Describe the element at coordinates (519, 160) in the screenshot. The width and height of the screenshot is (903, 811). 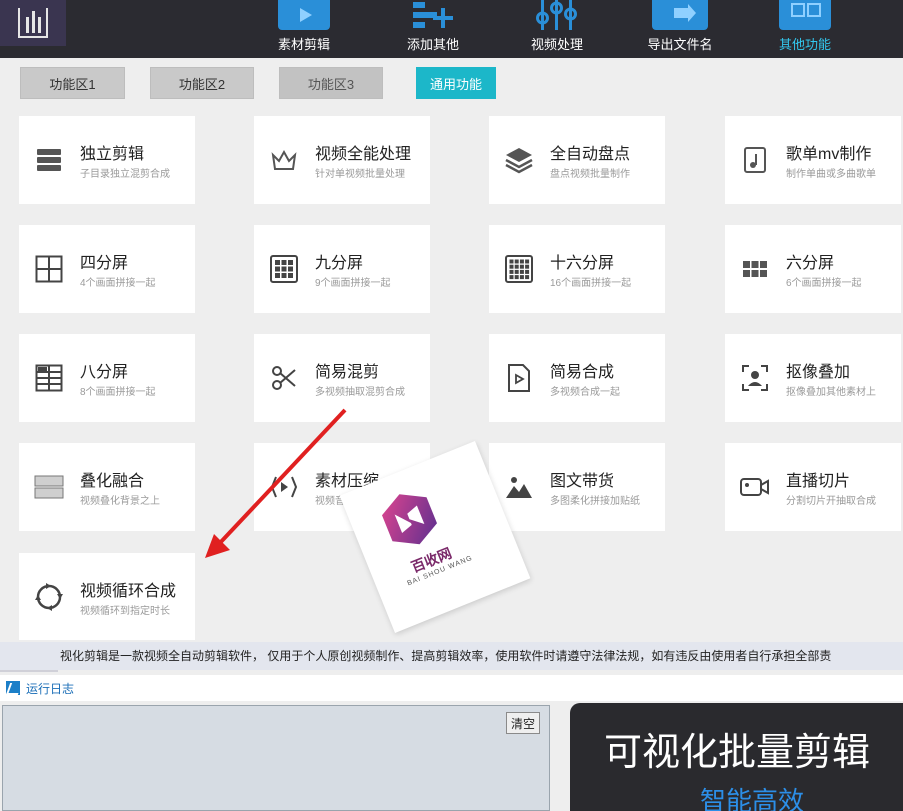
I see `layers-icon` at that location.